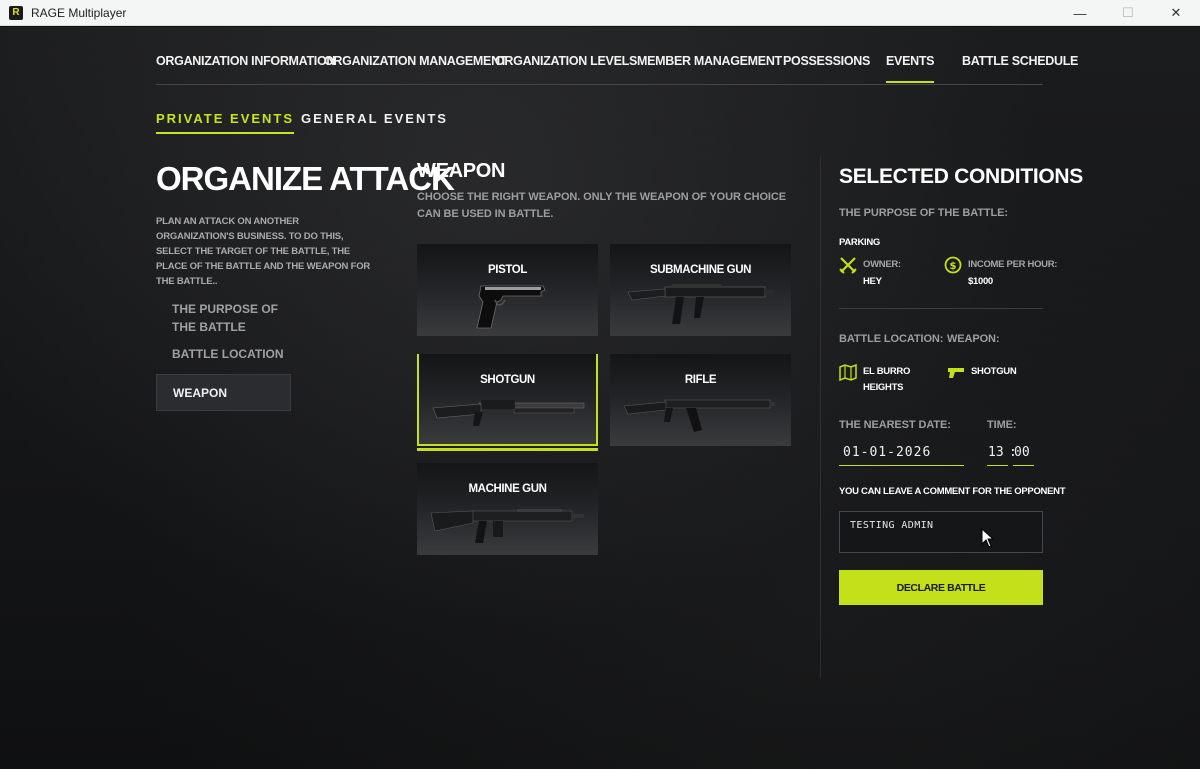 The height and width of the screenshot is (769, 1200). Describe the element at coordinates (820, 417) in the screenshot. I see `column-divider` at that location.